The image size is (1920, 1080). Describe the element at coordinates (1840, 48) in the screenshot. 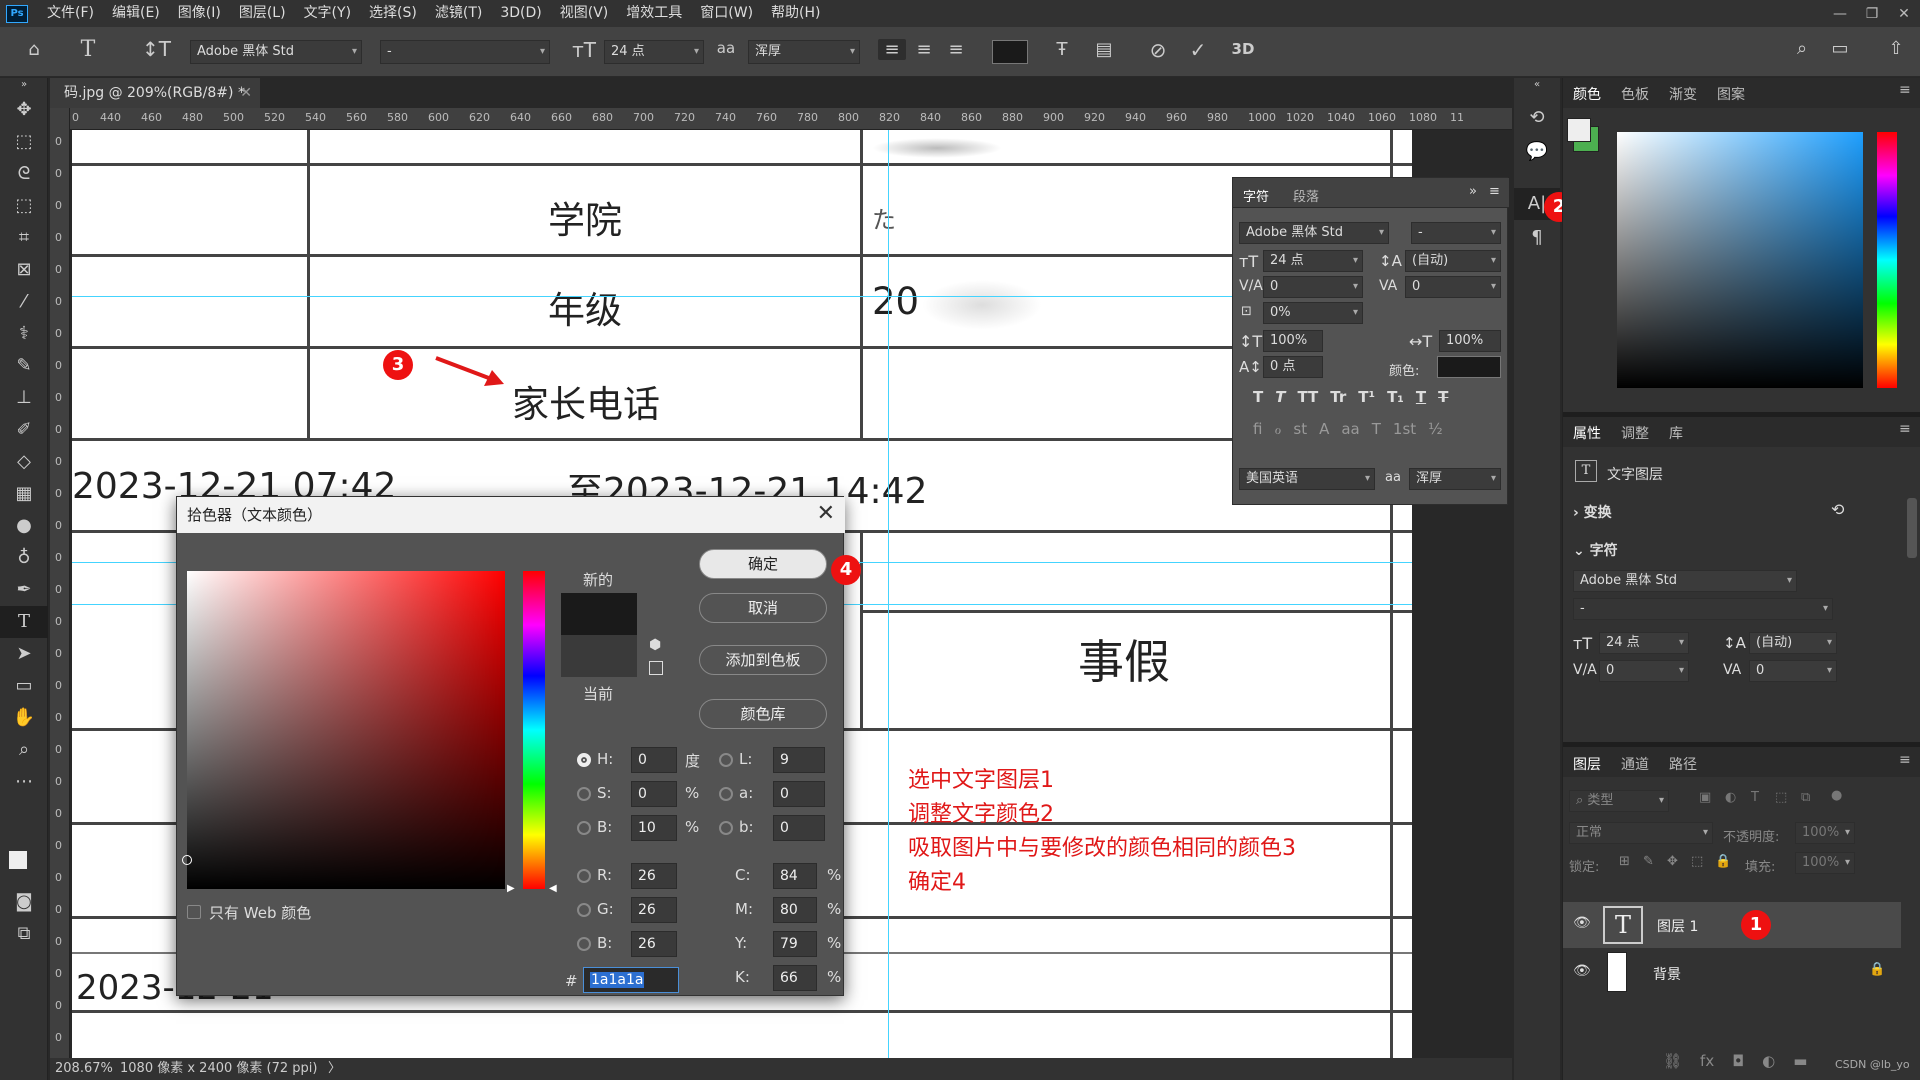

I see `workspace-icon: ▭` at that location.